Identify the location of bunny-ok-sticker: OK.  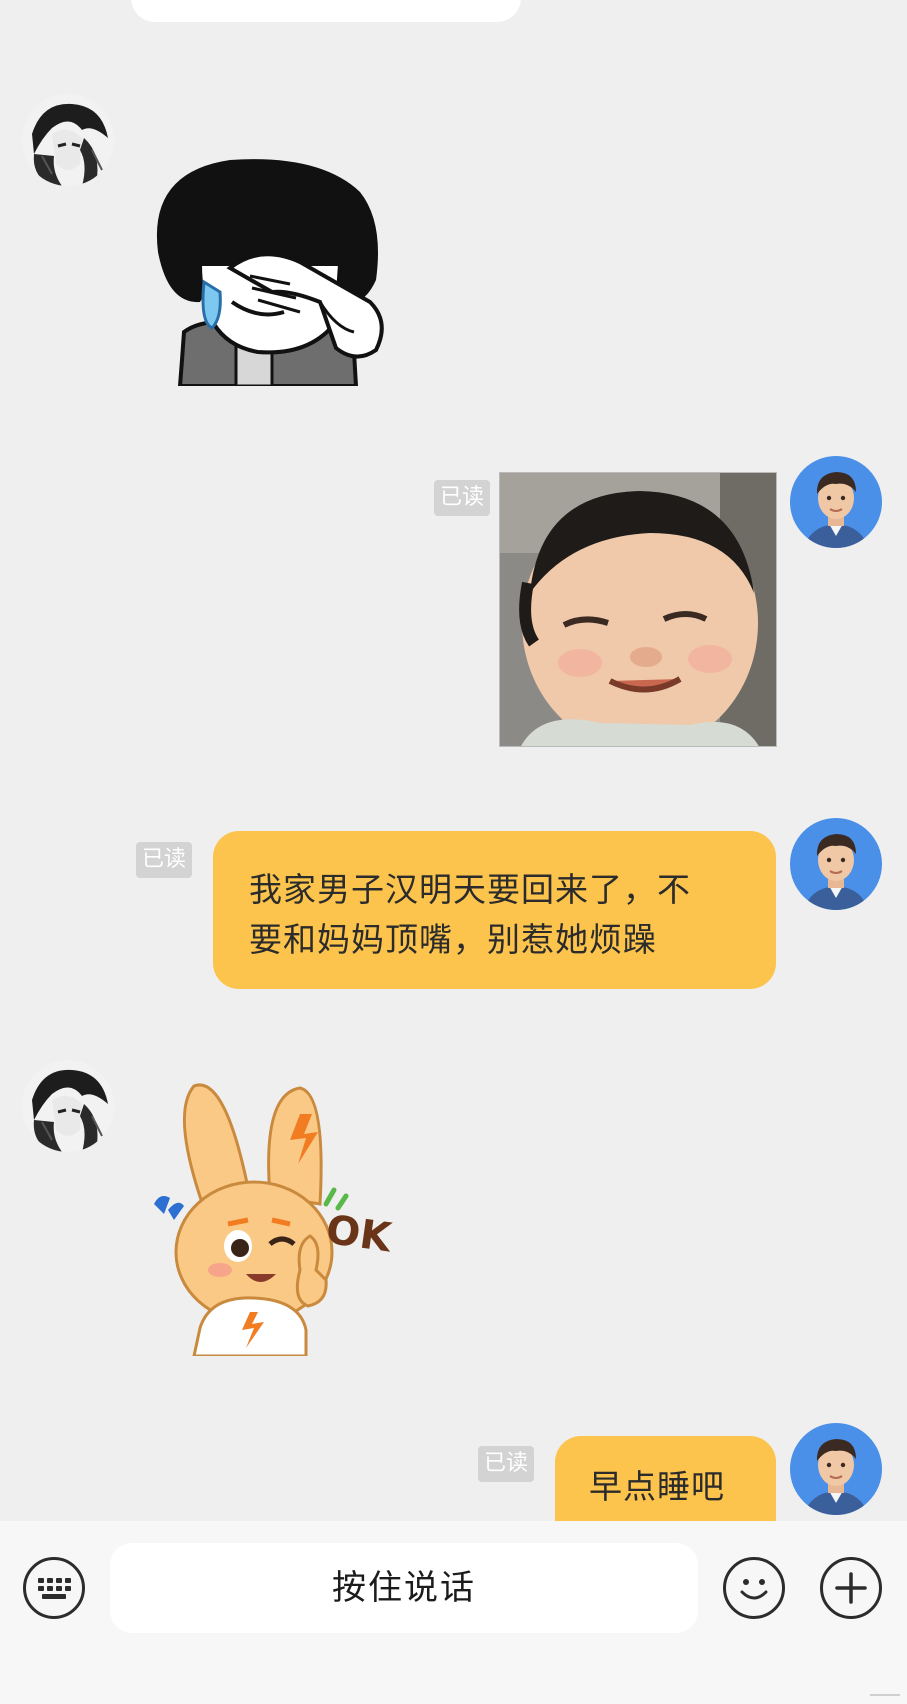
(280, 1216).